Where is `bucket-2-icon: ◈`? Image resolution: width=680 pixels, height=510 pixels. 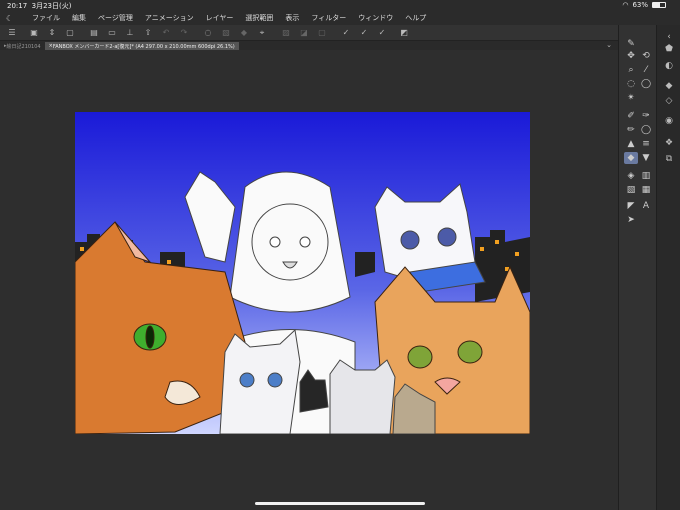 bucket-2-icon: ◈ is located at coordinates (631, 176).